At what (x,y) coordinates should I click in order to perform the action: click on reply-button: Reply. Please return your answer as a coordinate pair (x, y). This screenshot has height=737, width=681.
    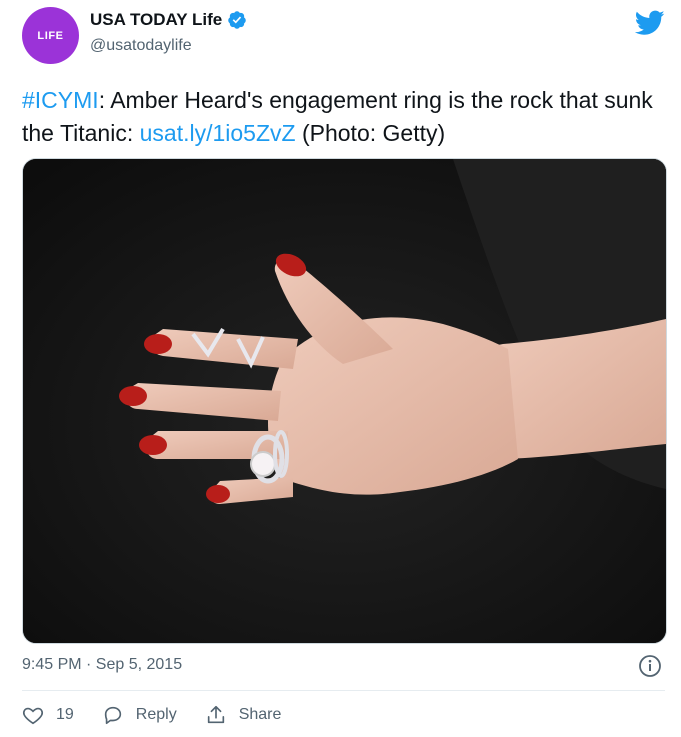
    Looking at the image, I should click on (139, 715).